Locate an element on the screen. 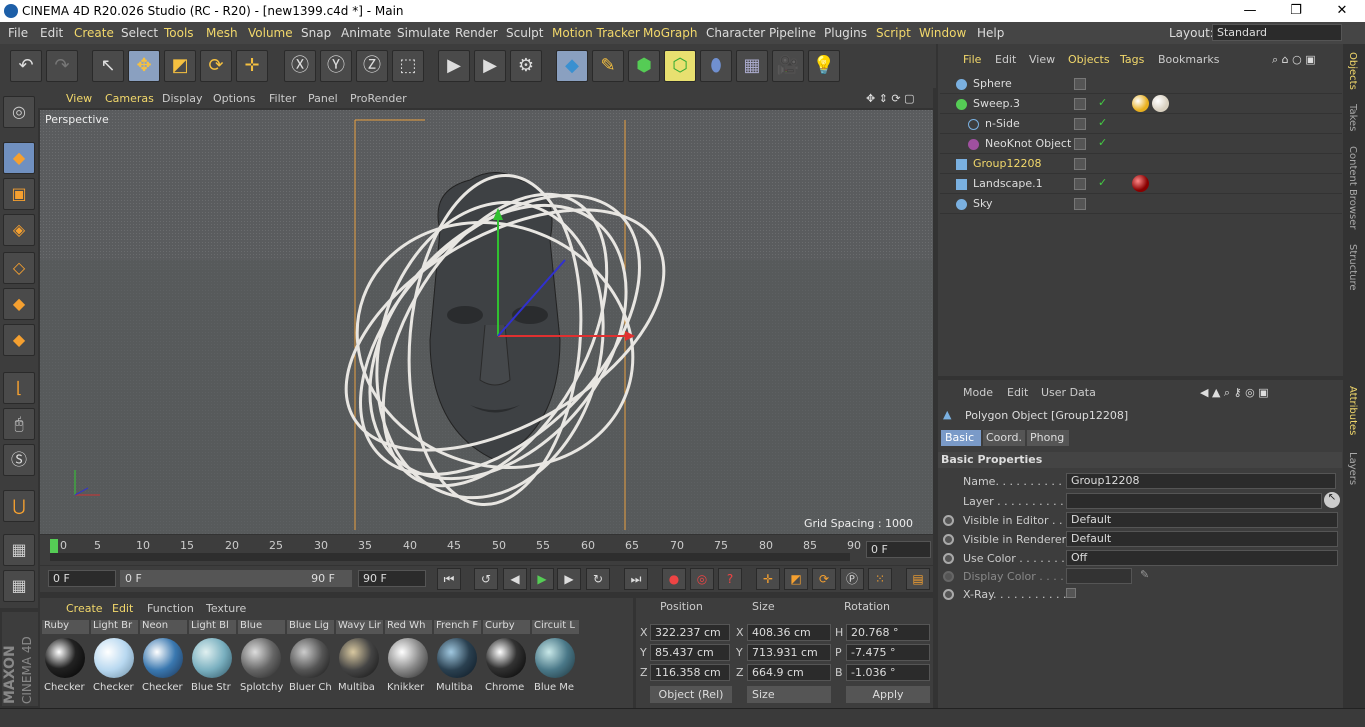 The image size is (1365, 727). locked-workplane-icon: ▦ is located at coordinates (19, 550).